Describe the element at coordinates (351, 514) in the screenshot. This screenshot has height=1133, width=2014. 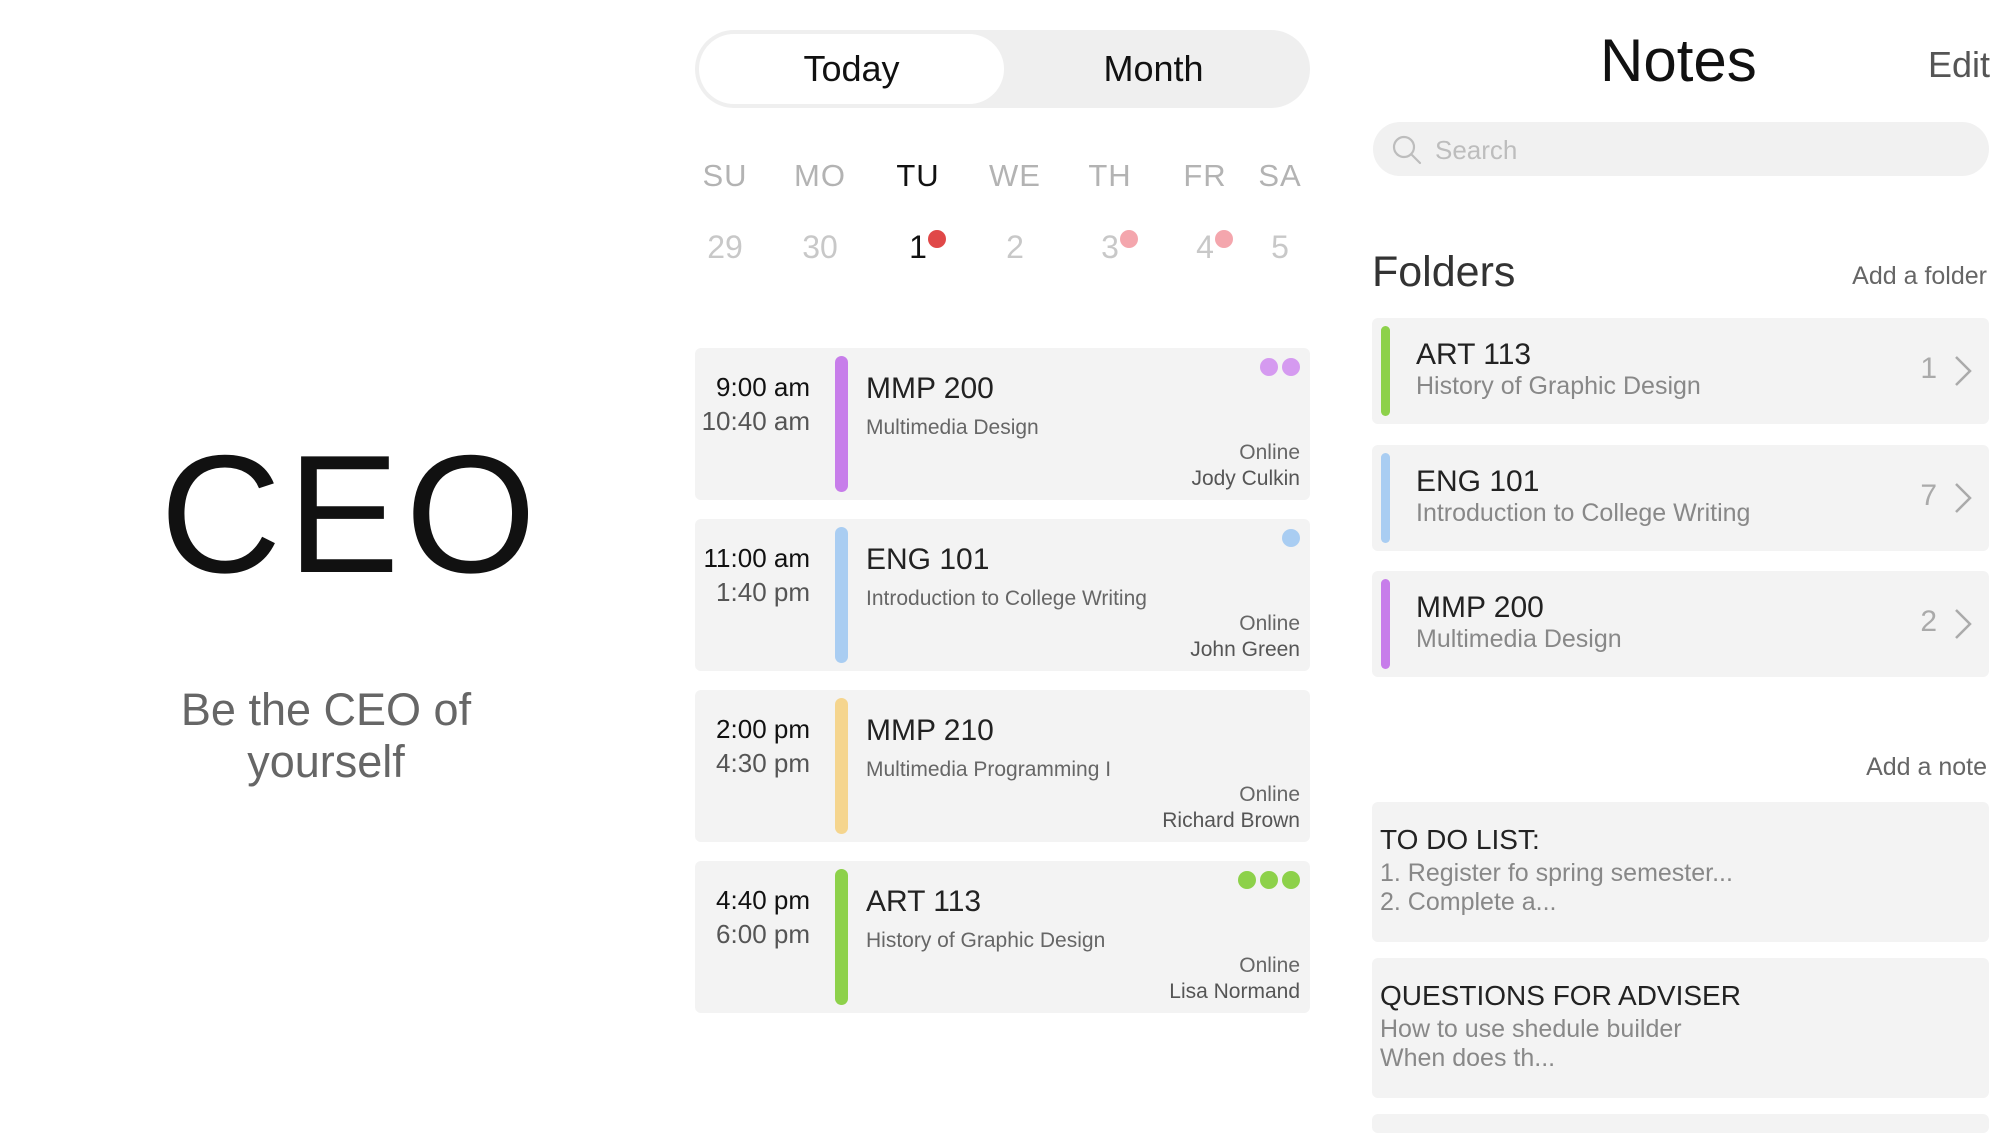
I see `app-logo-title: CEO` at that location.